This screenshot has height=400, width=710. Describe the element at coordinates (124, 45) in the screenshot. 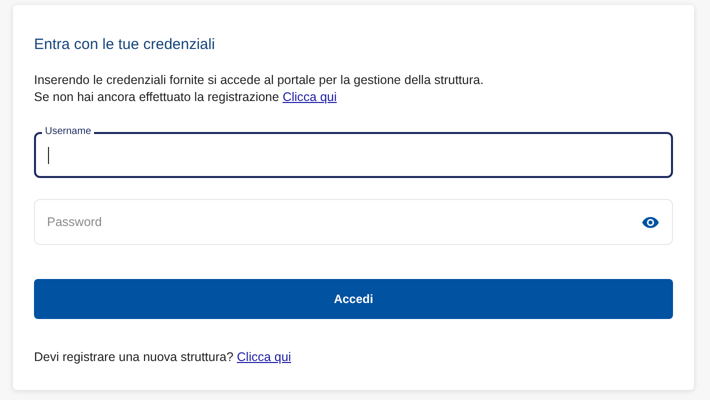

I see `form-title: Entra con le tue credenziali` at that location.